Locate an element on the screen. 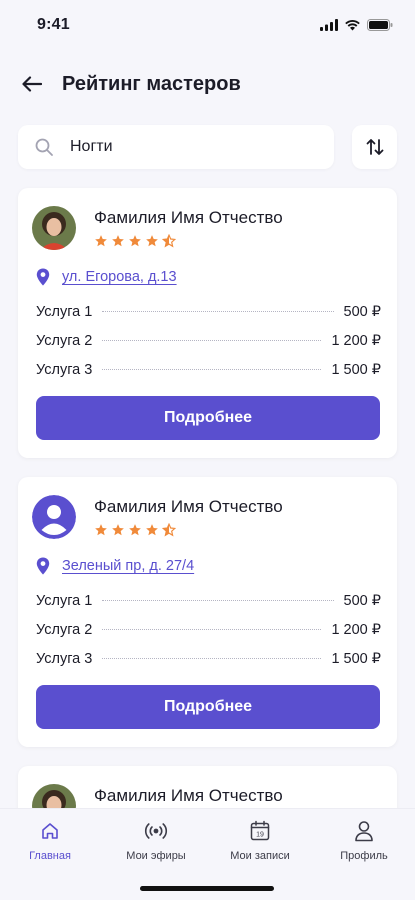 The image size is (415, 900). search-bar is located at coordinates (176, 147).